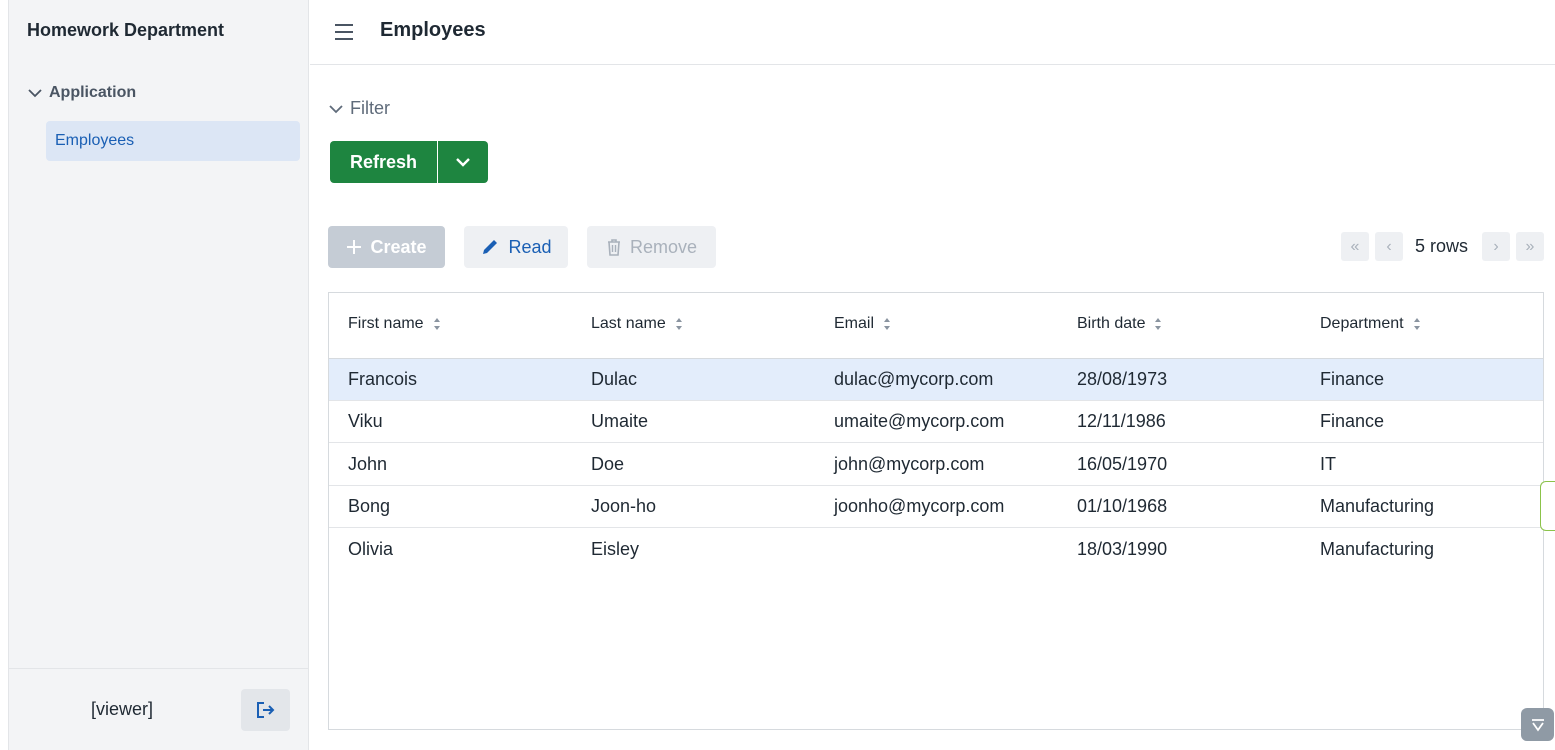  What do you see at coordinates (919, 421) in the screenshot?
I see `cell-email: umaite@mycorp.com` at bounding box center [919, 421].